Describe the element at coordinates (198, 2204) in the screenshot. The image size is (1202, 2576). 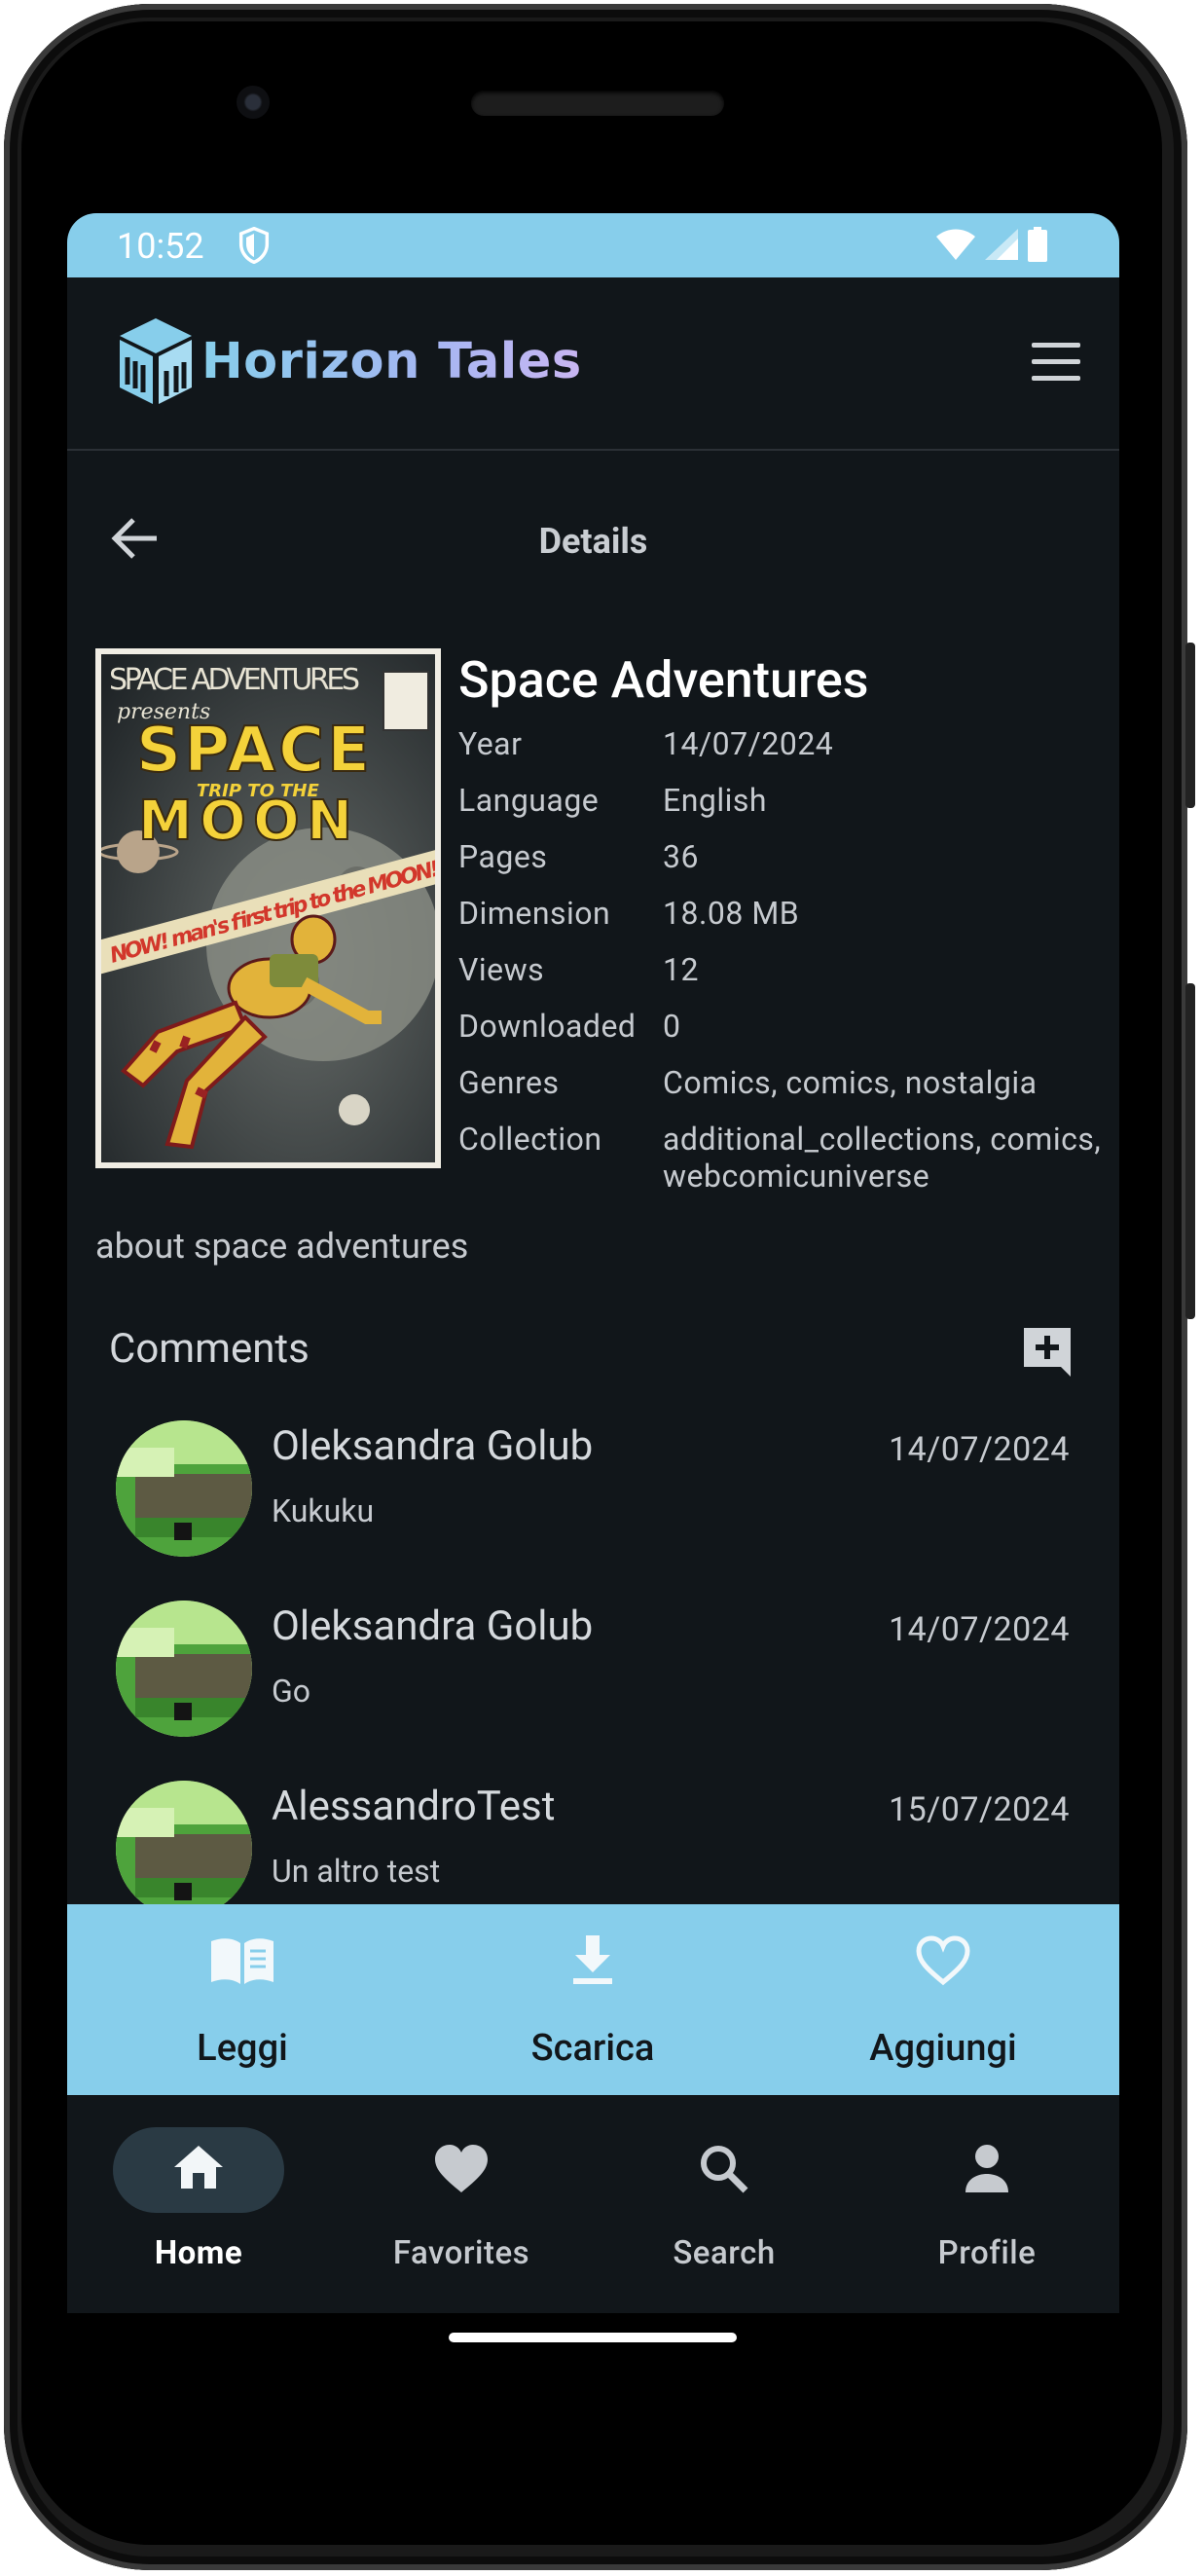
I see `nav-home: Home` at that location.